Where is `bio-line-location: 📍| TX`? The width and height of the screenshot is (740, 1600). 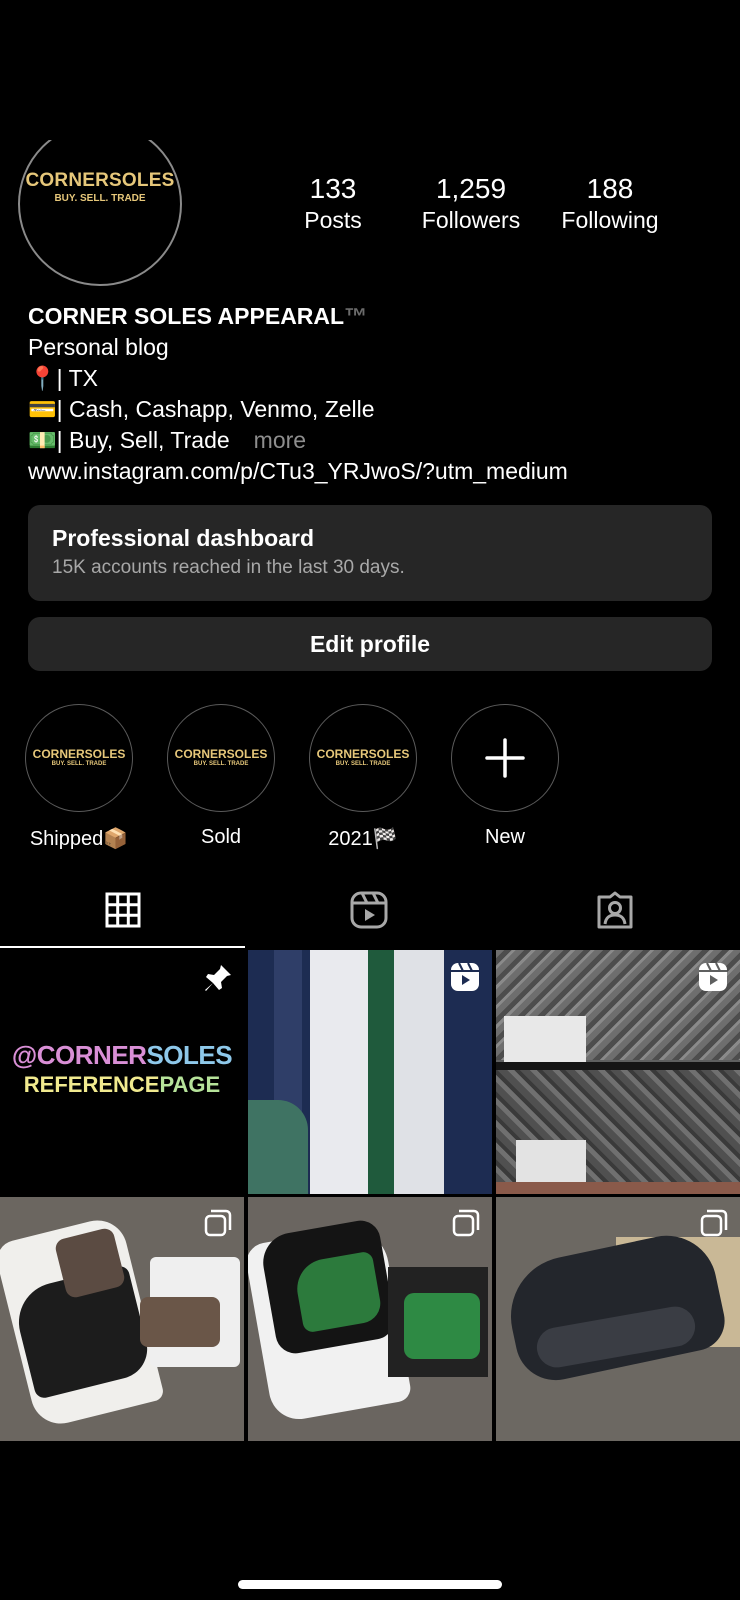
bio-line-location: 📍| TX is located at coordinates (63, 378).